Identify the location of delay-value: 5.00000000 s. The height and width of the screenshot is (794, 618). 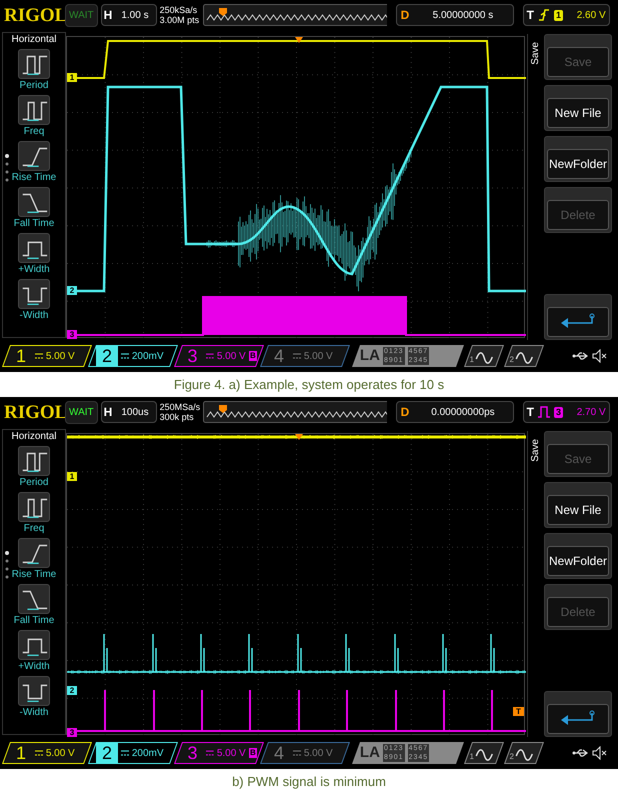
(463, 15).